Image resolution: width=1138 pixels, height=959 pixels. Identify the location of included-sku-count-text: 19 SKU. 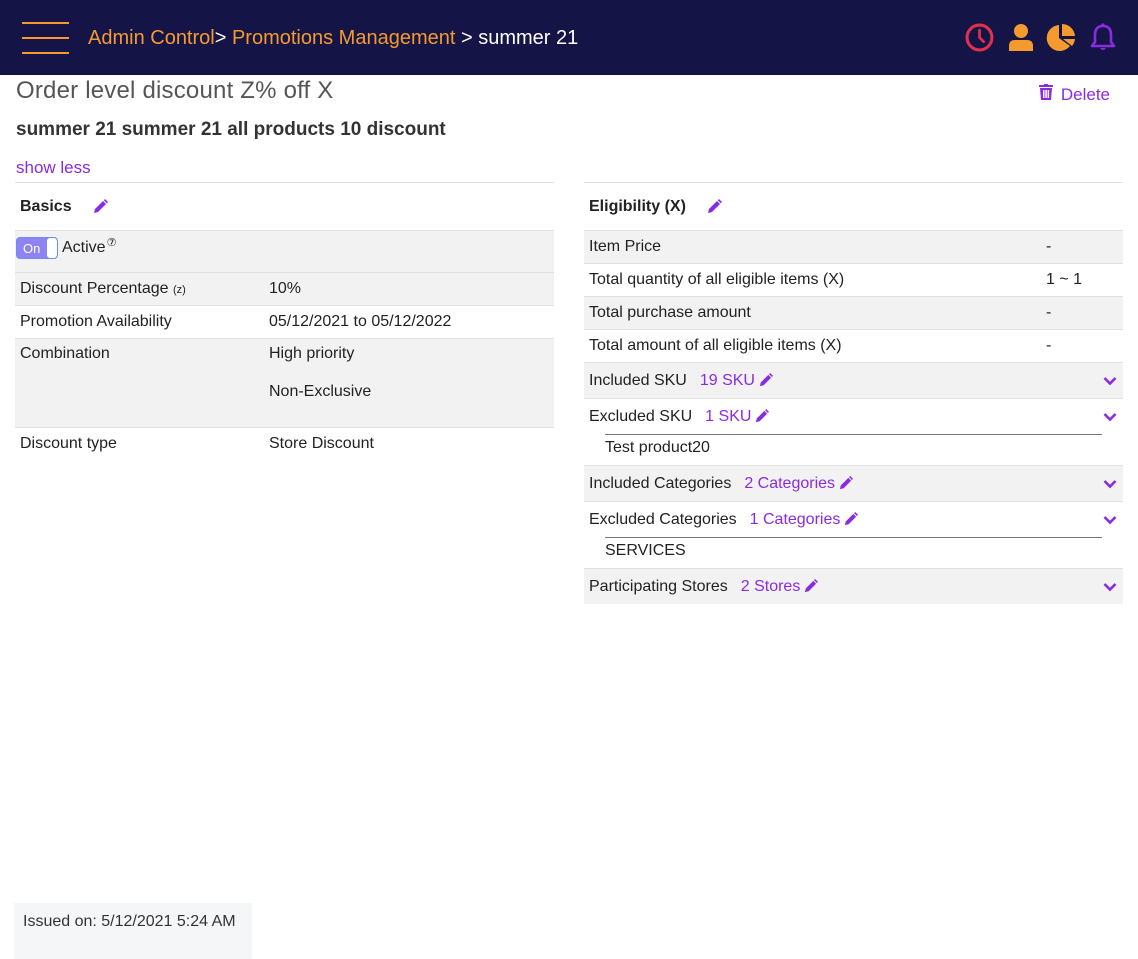
(727, 380).